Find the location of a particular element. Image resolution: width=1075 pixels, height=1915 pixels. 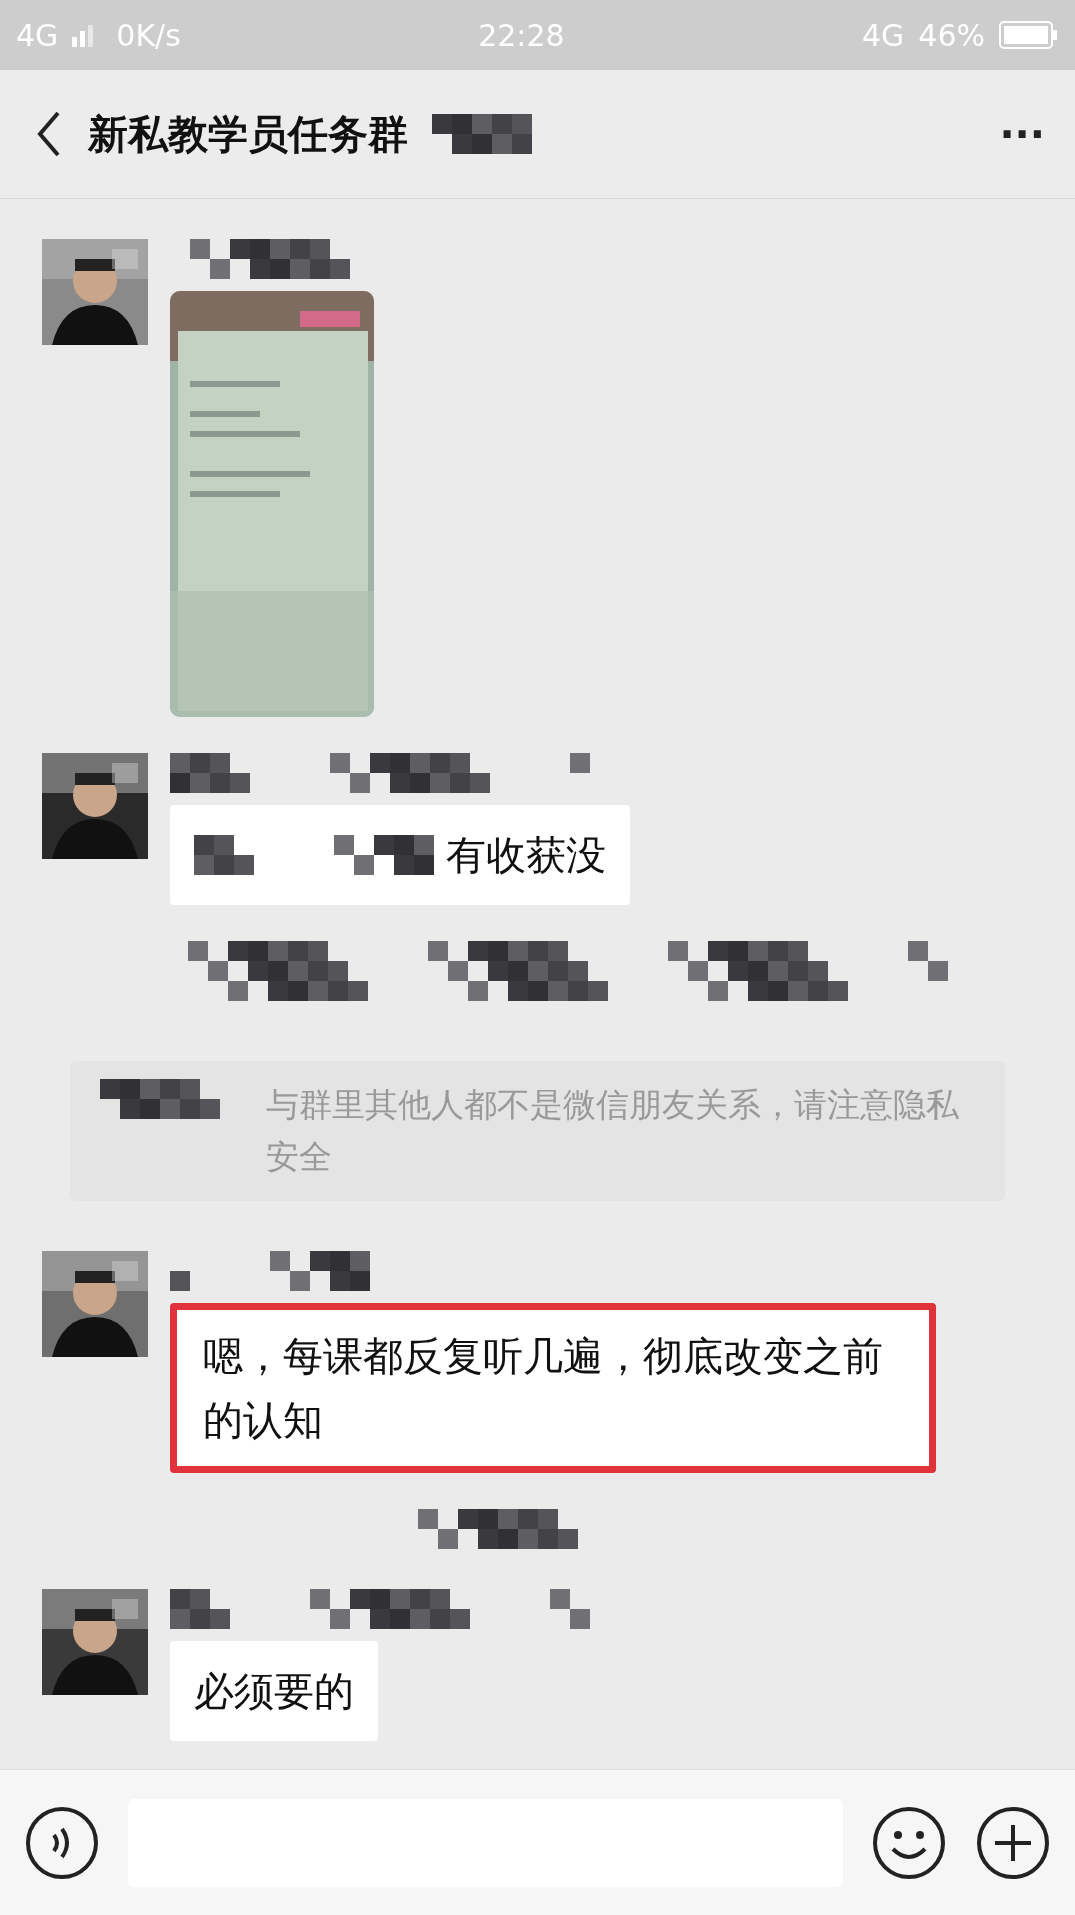

more-menu: ··· is located at coordinates (1022, 134).